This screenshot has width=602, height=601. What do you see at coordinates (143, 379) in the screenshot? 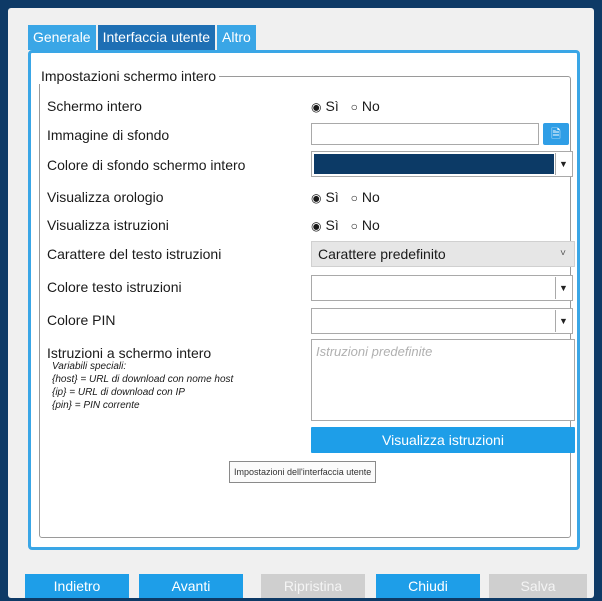
I see `notes-line: {host} = URL di download con nome host` at bounding box center [143, 379].